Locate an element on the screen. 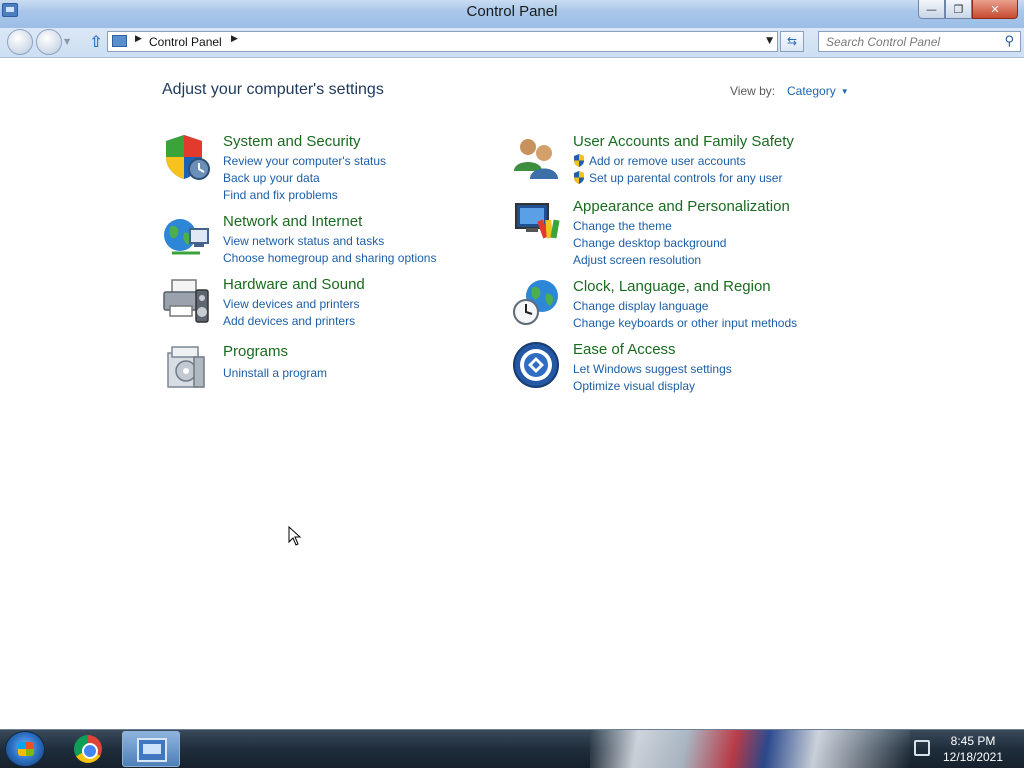 Image resolution: width=1024 pixels, height=768 pixels. link-add-remove-accounts: Add or remove user accounts is located at coordinates (677, 161).